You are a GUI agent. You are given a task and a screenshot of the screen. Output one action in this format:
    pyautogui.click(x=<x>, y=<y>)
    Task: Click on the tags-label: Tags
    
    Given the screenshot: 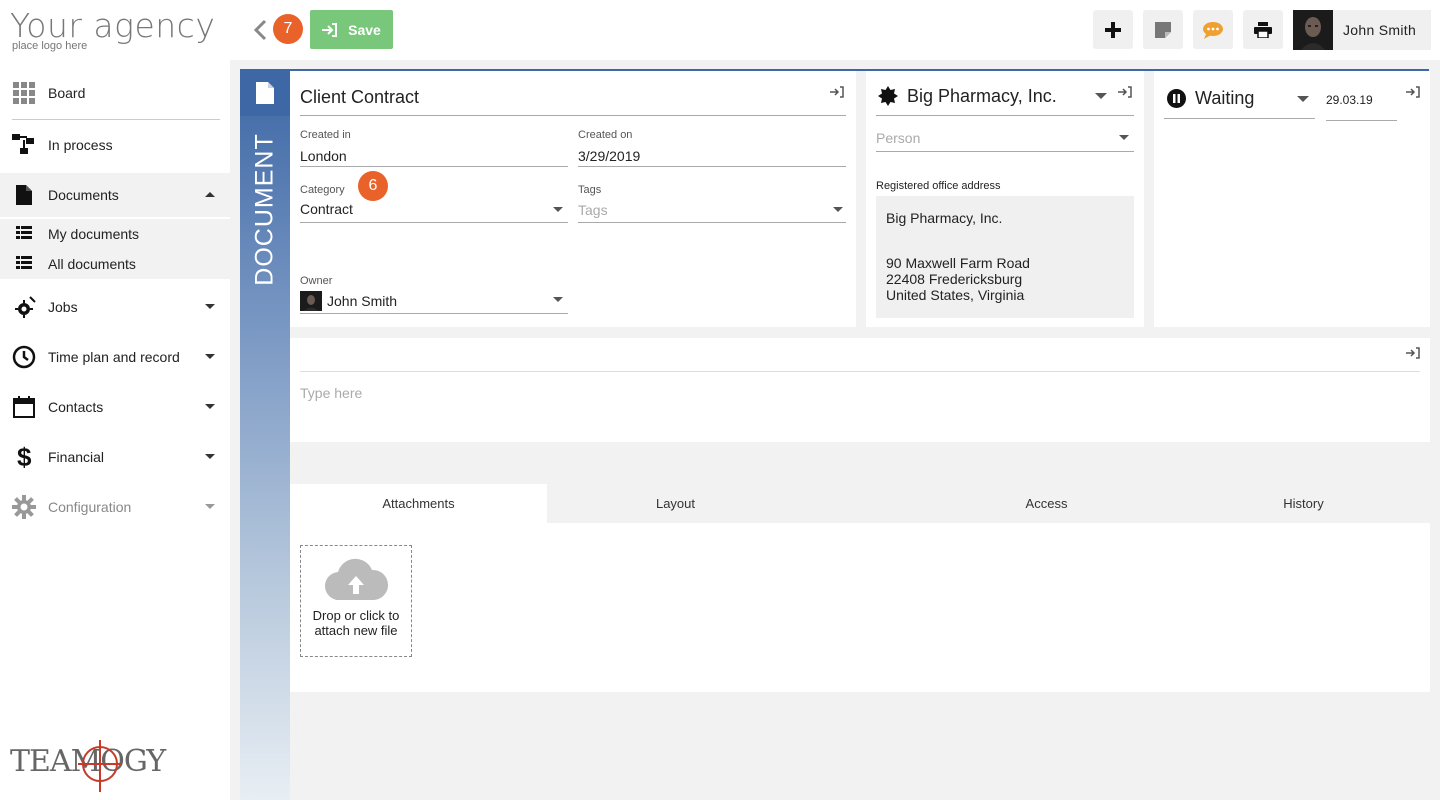 What is the action you would take?
    pyautogui.click(x=590, y=190)
    